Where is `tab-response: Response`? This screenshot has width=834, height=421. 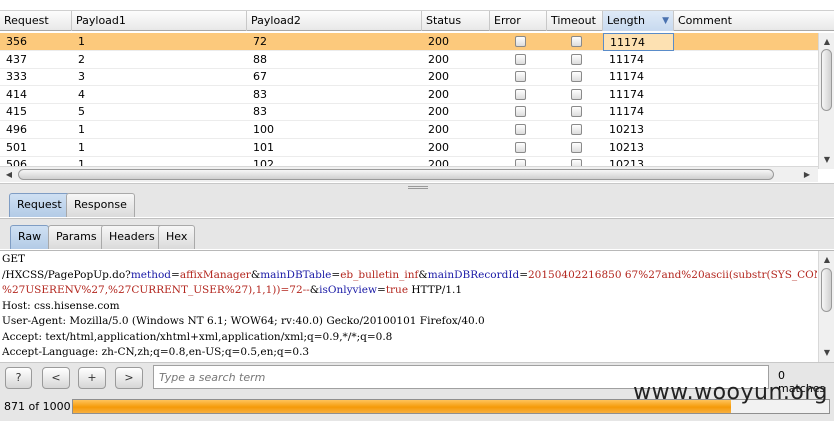 tab-response: Response is located at coordinates (100, 205).